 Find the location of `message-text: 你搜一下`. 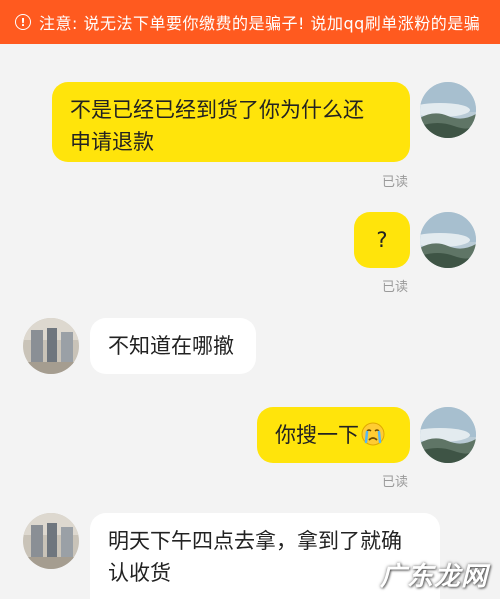

message-text: 你搜一下 is located at coordinates (317, 435).